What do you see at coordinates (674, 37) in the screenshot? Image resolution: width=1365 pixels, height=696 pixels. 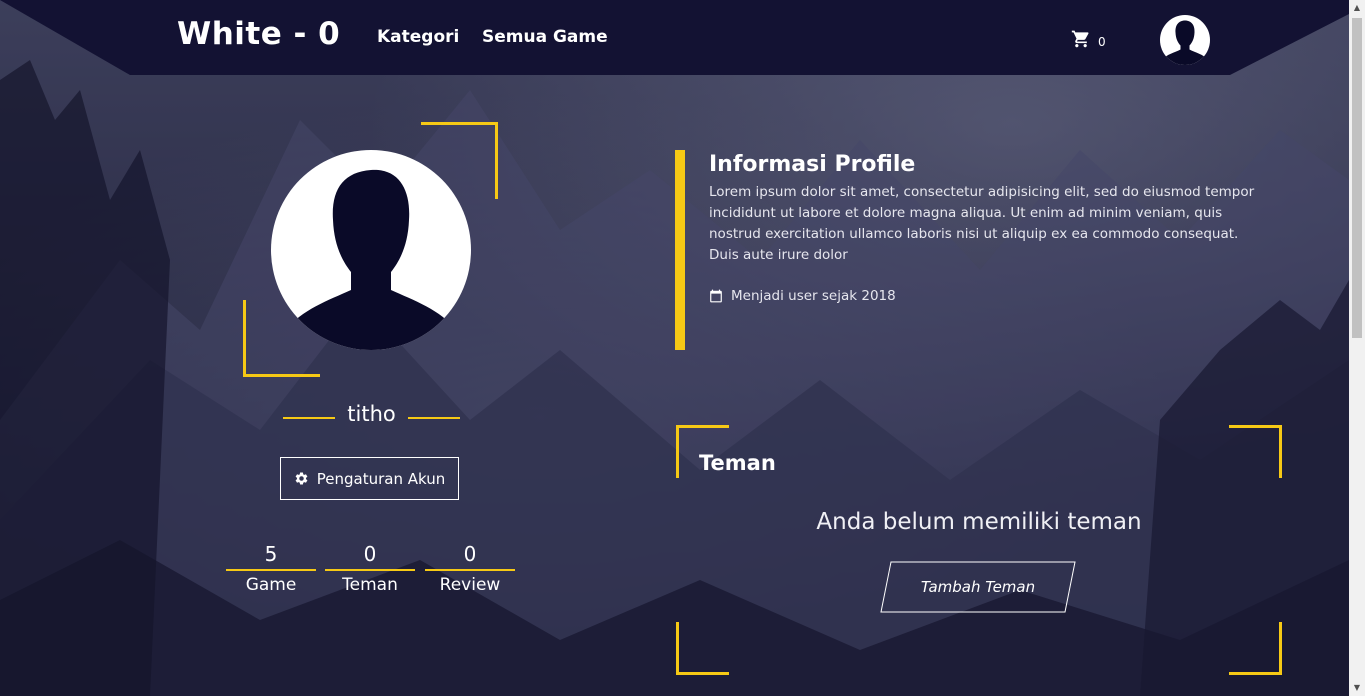 I see `top-navbar: White - 0 Kategori Semua Game 0` at bounding box center [674, 37].